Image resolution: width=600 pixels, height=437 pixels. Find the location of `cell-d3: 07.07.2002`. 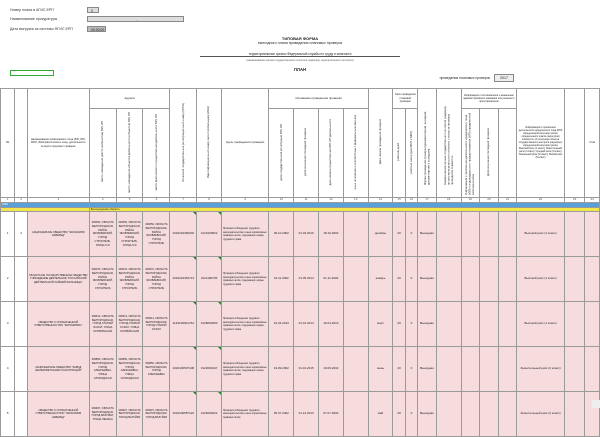

cell-d3: 07.07.2002 is located at coordinates (331, 414).